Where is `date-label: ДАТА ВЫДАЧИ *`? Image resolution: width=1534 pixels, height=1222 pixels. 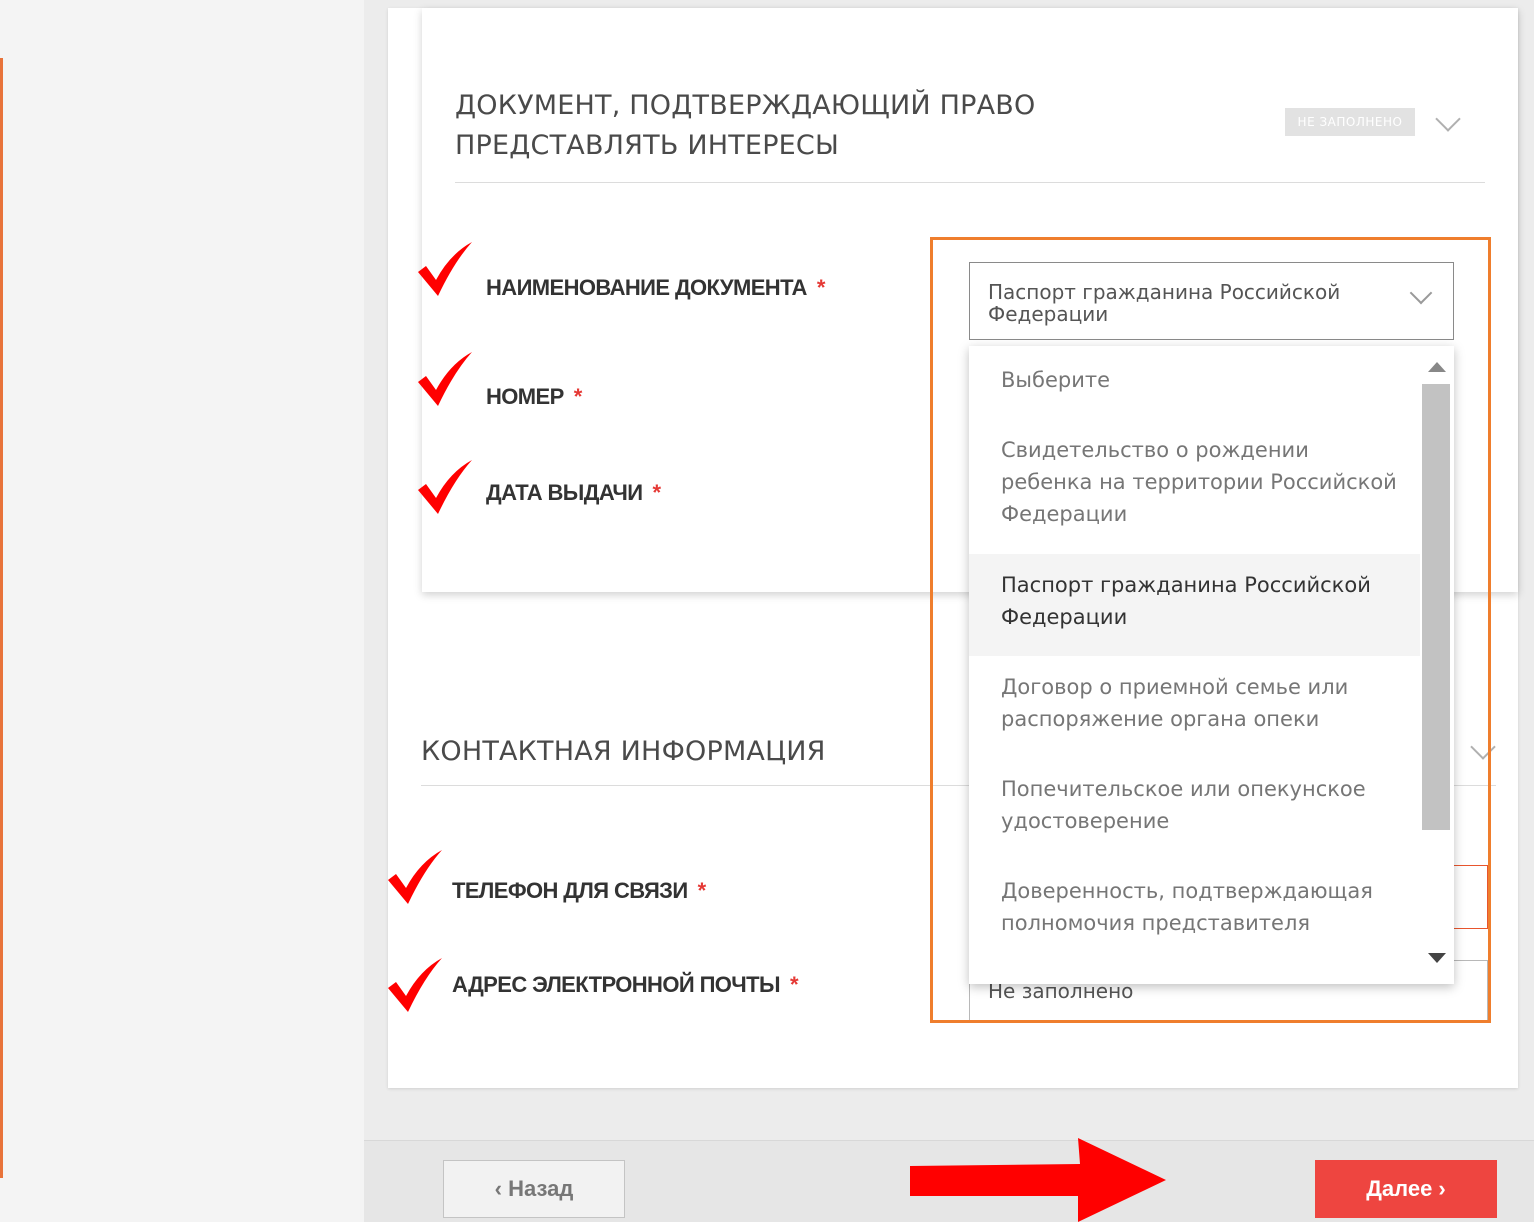
date-label: ДАТА ВЫДАЧИ * is located at coordinates (574, 493).